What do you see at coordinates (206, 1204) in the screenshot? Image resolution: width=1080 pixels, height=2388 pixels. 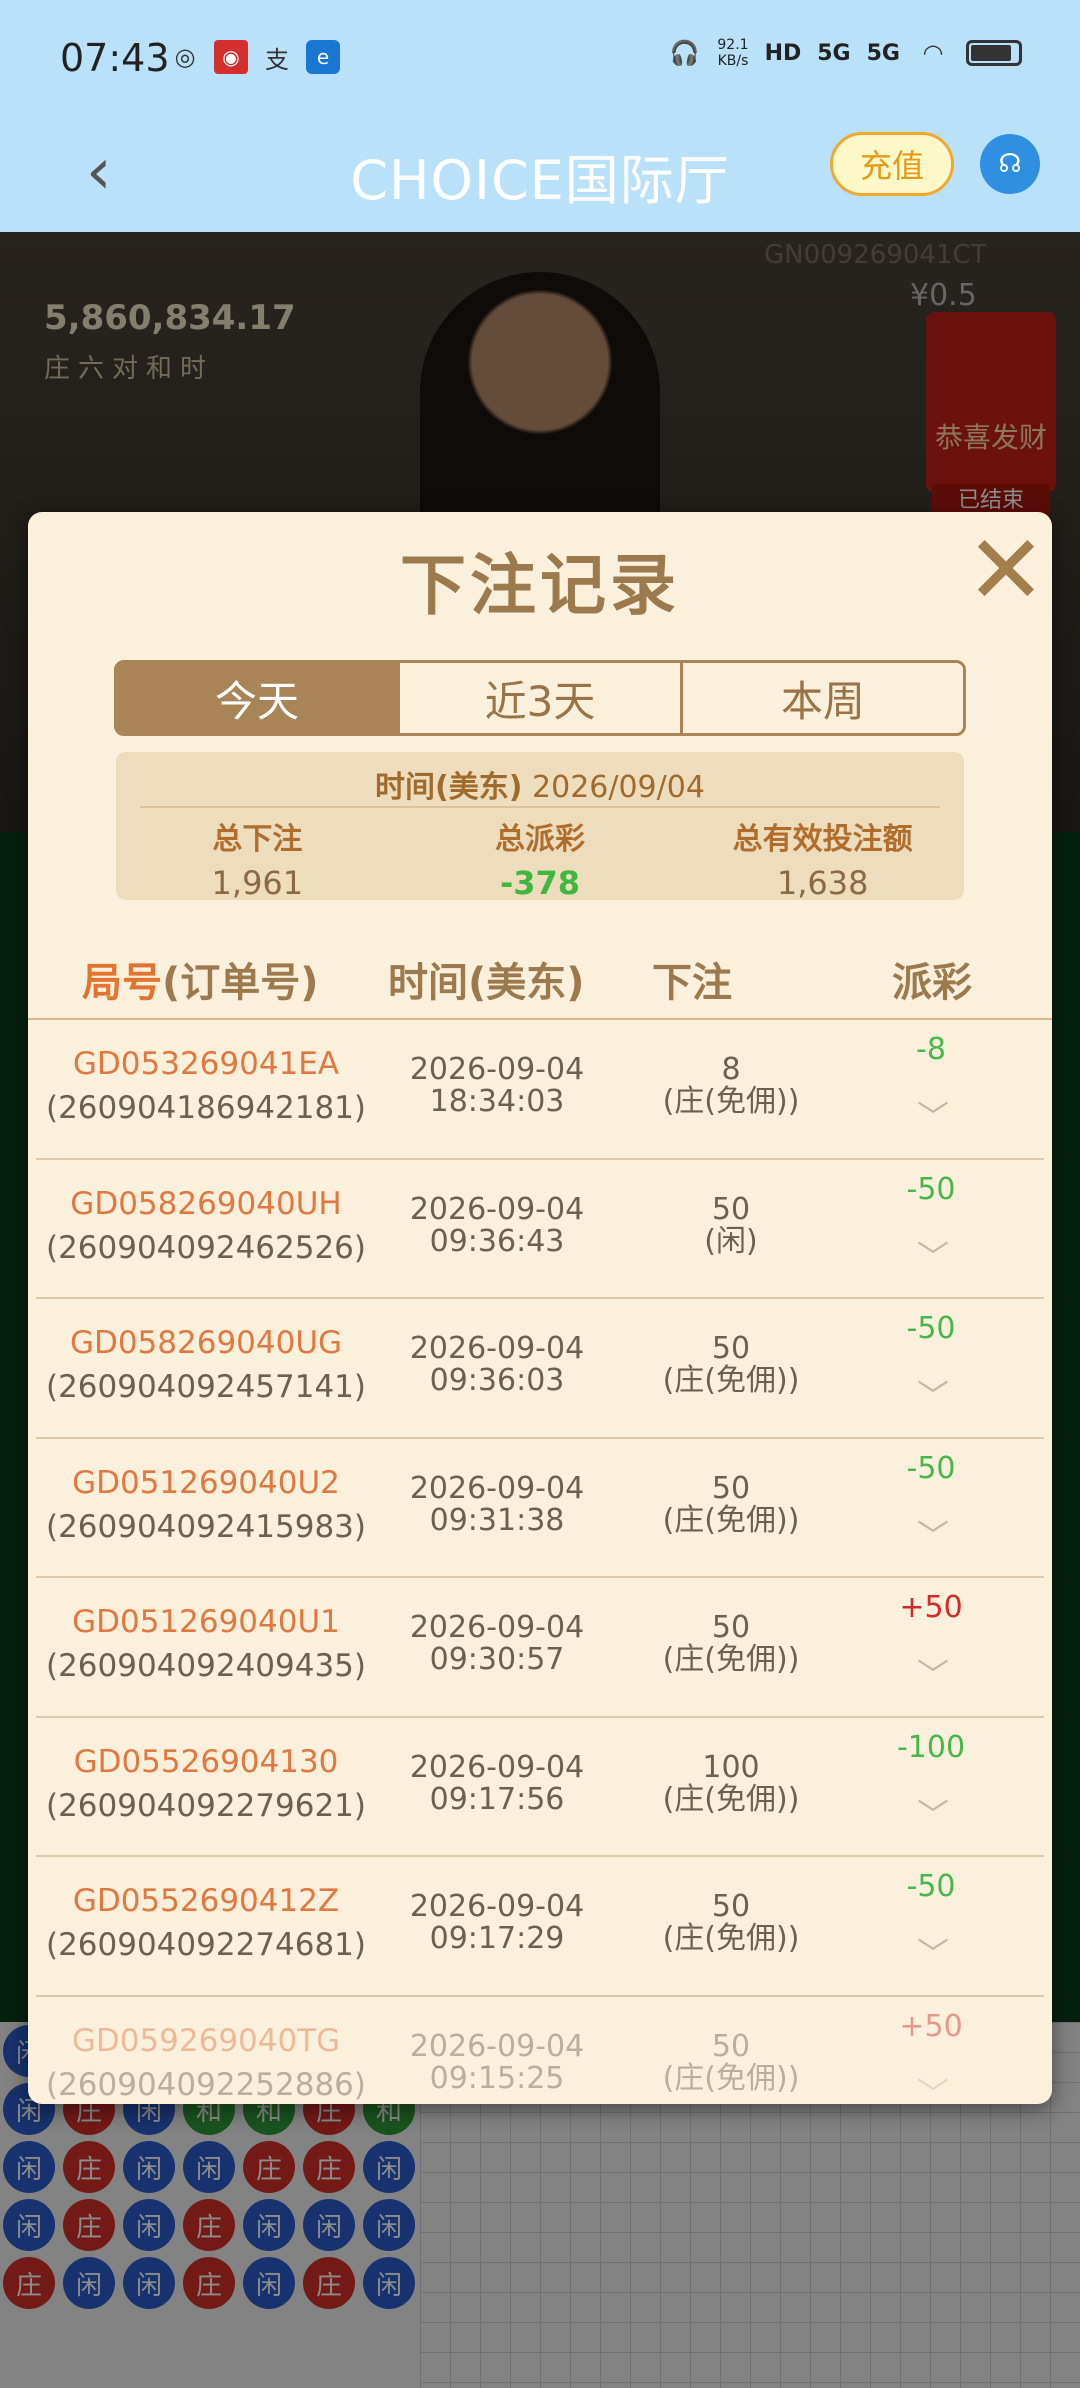 I see `round-number: GD058269040UH` at bounding box center [206, 1204].